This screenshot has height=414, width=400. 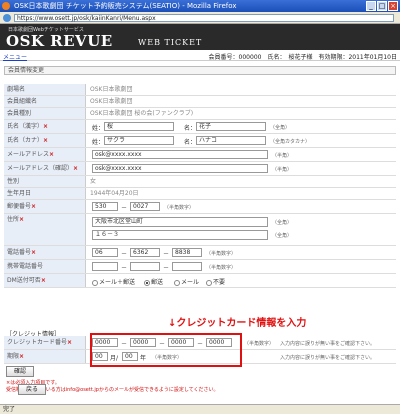 What do you see at coordinates (145, 252) in the screenshot?
I see `phone2-input: 6362` at bounding box center [145, 252].